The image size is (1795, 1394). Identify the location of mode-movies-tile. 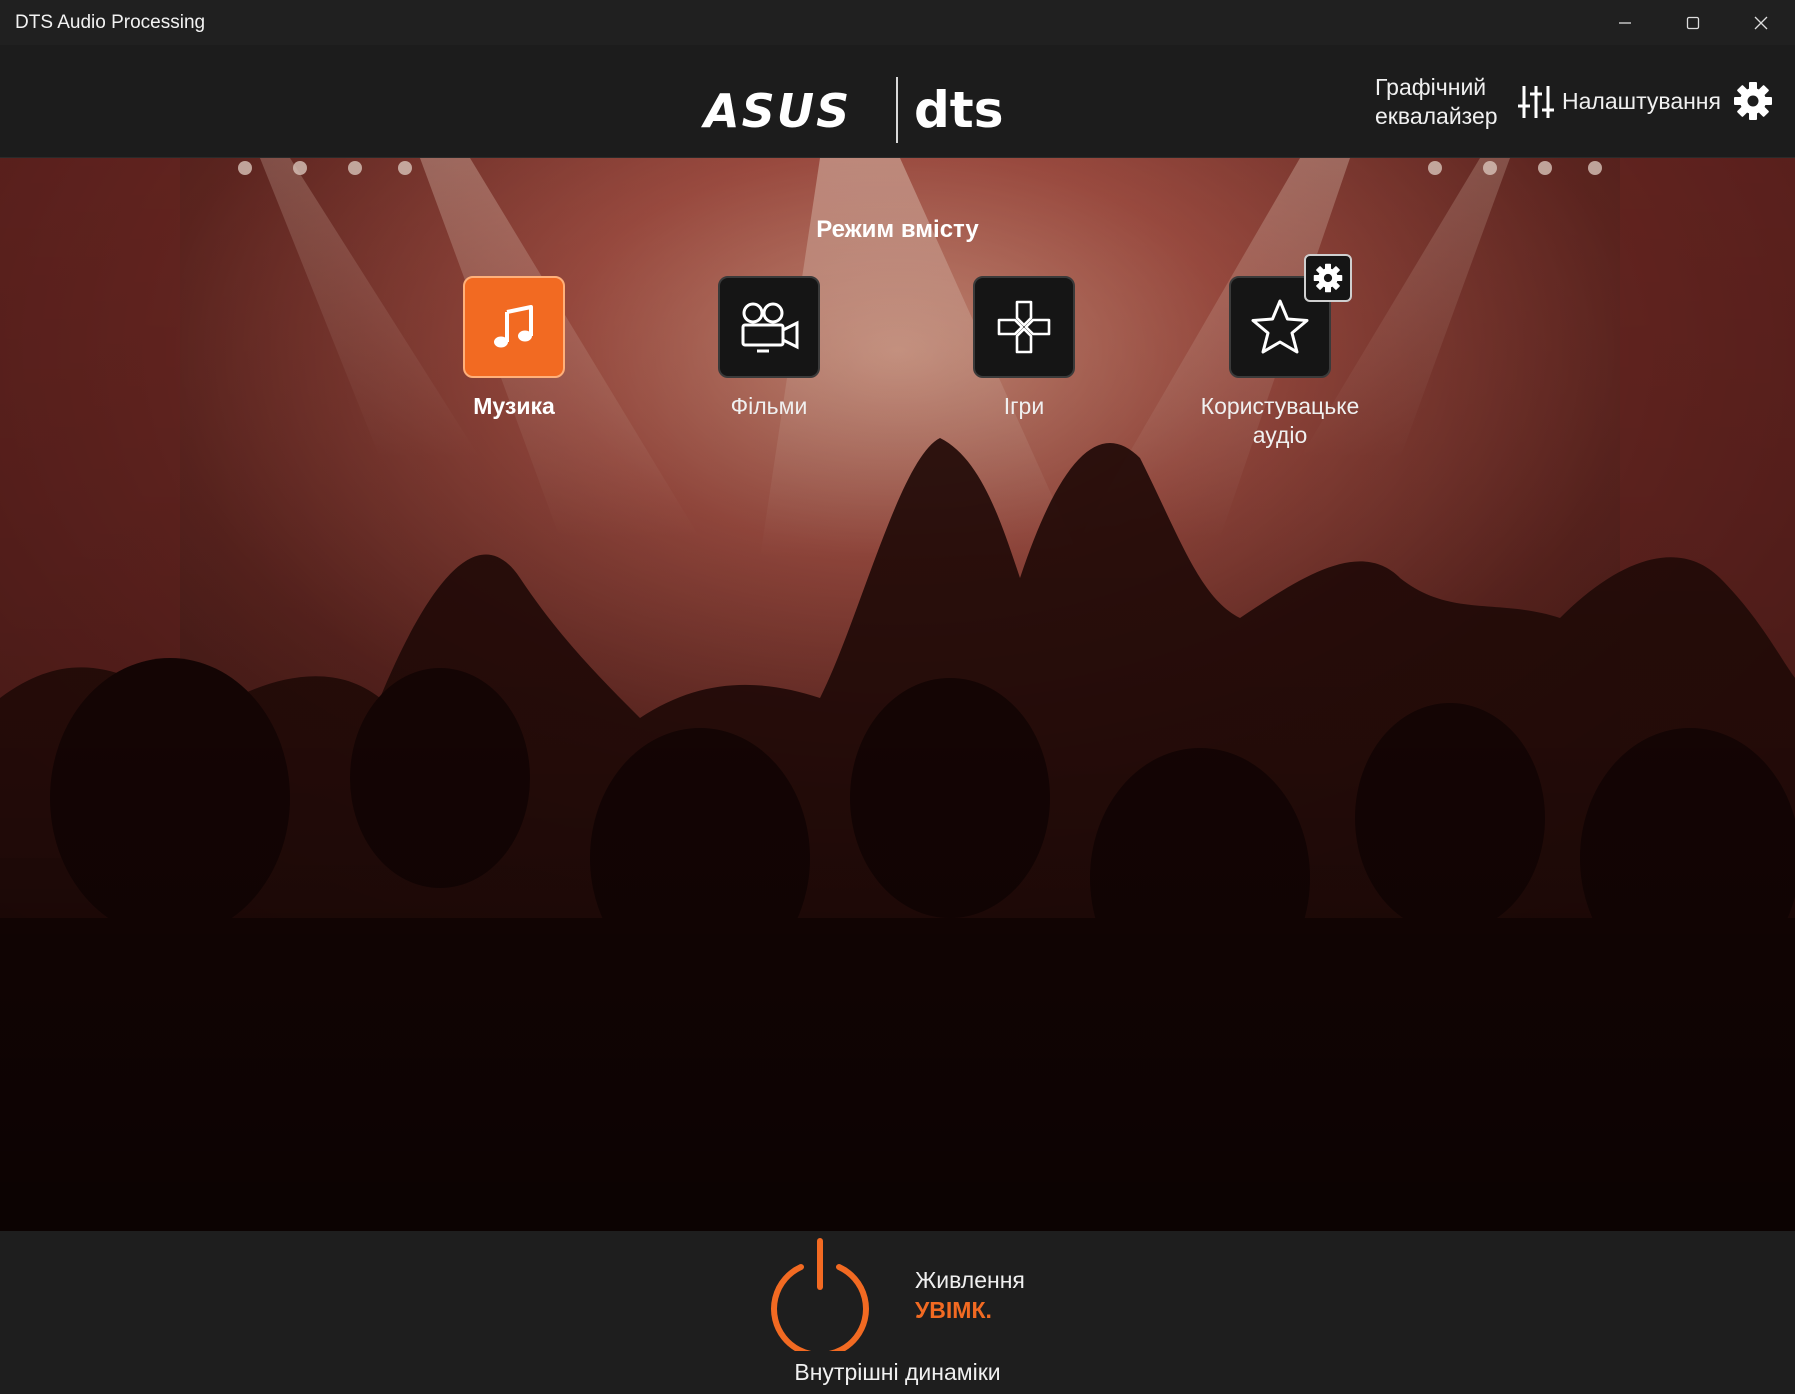
(769, 327).